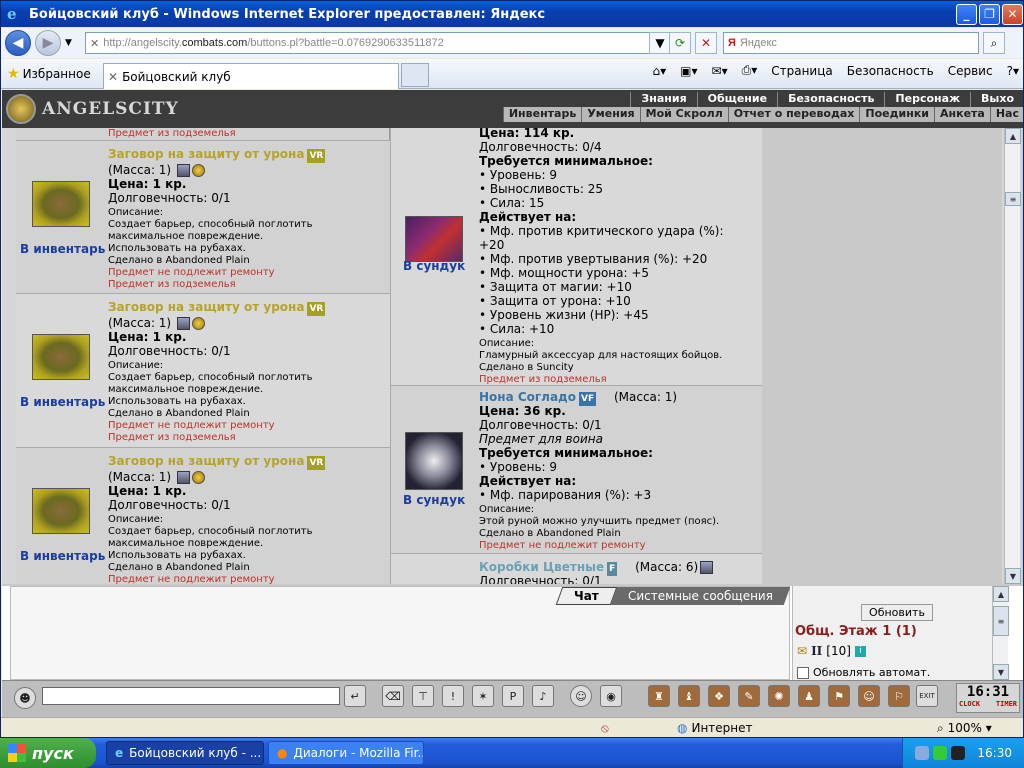 Image resolution: width=1024 pixels, height=768 pixels. What do you see at coordinates (17, 753) in the screenshot?
I see `windows-flag-icon` at bounding box center [17, 753].